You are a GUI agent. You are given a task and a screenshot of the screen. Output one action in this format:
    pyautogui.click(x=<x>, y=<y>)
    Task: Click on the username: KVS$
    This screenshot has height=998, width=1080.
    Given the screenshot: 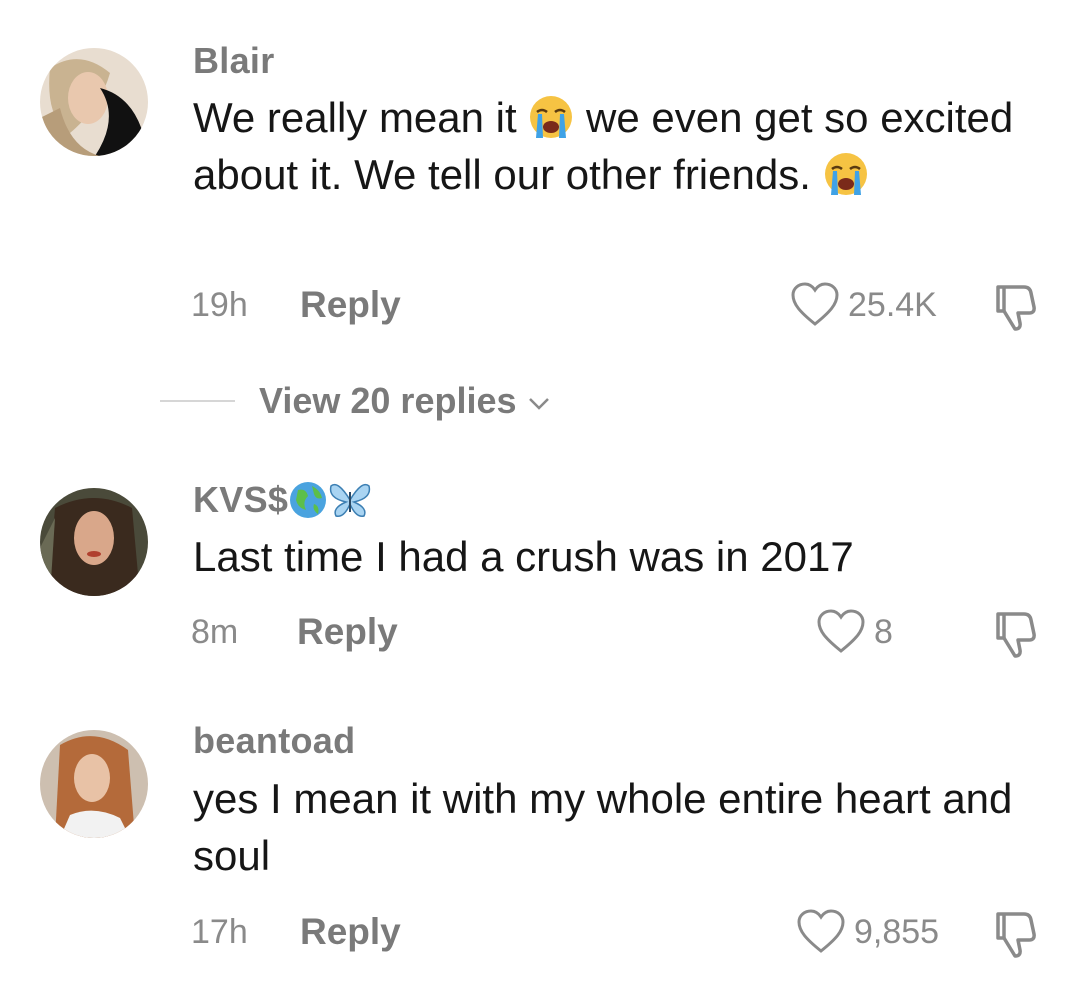 What is the action you would take?
    pyautogui.click(x=282, y=504)
    